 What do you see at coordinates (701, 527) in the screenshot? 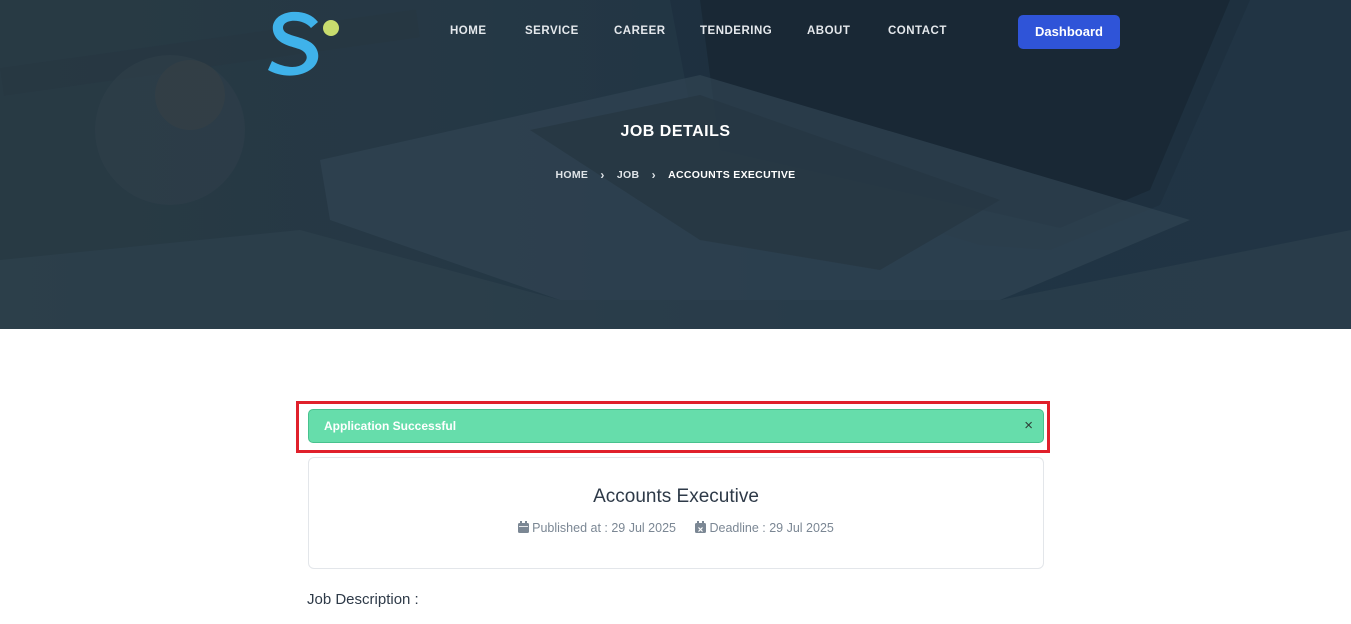
I see `calendar-x-icon` at bounding box center [701, 527].